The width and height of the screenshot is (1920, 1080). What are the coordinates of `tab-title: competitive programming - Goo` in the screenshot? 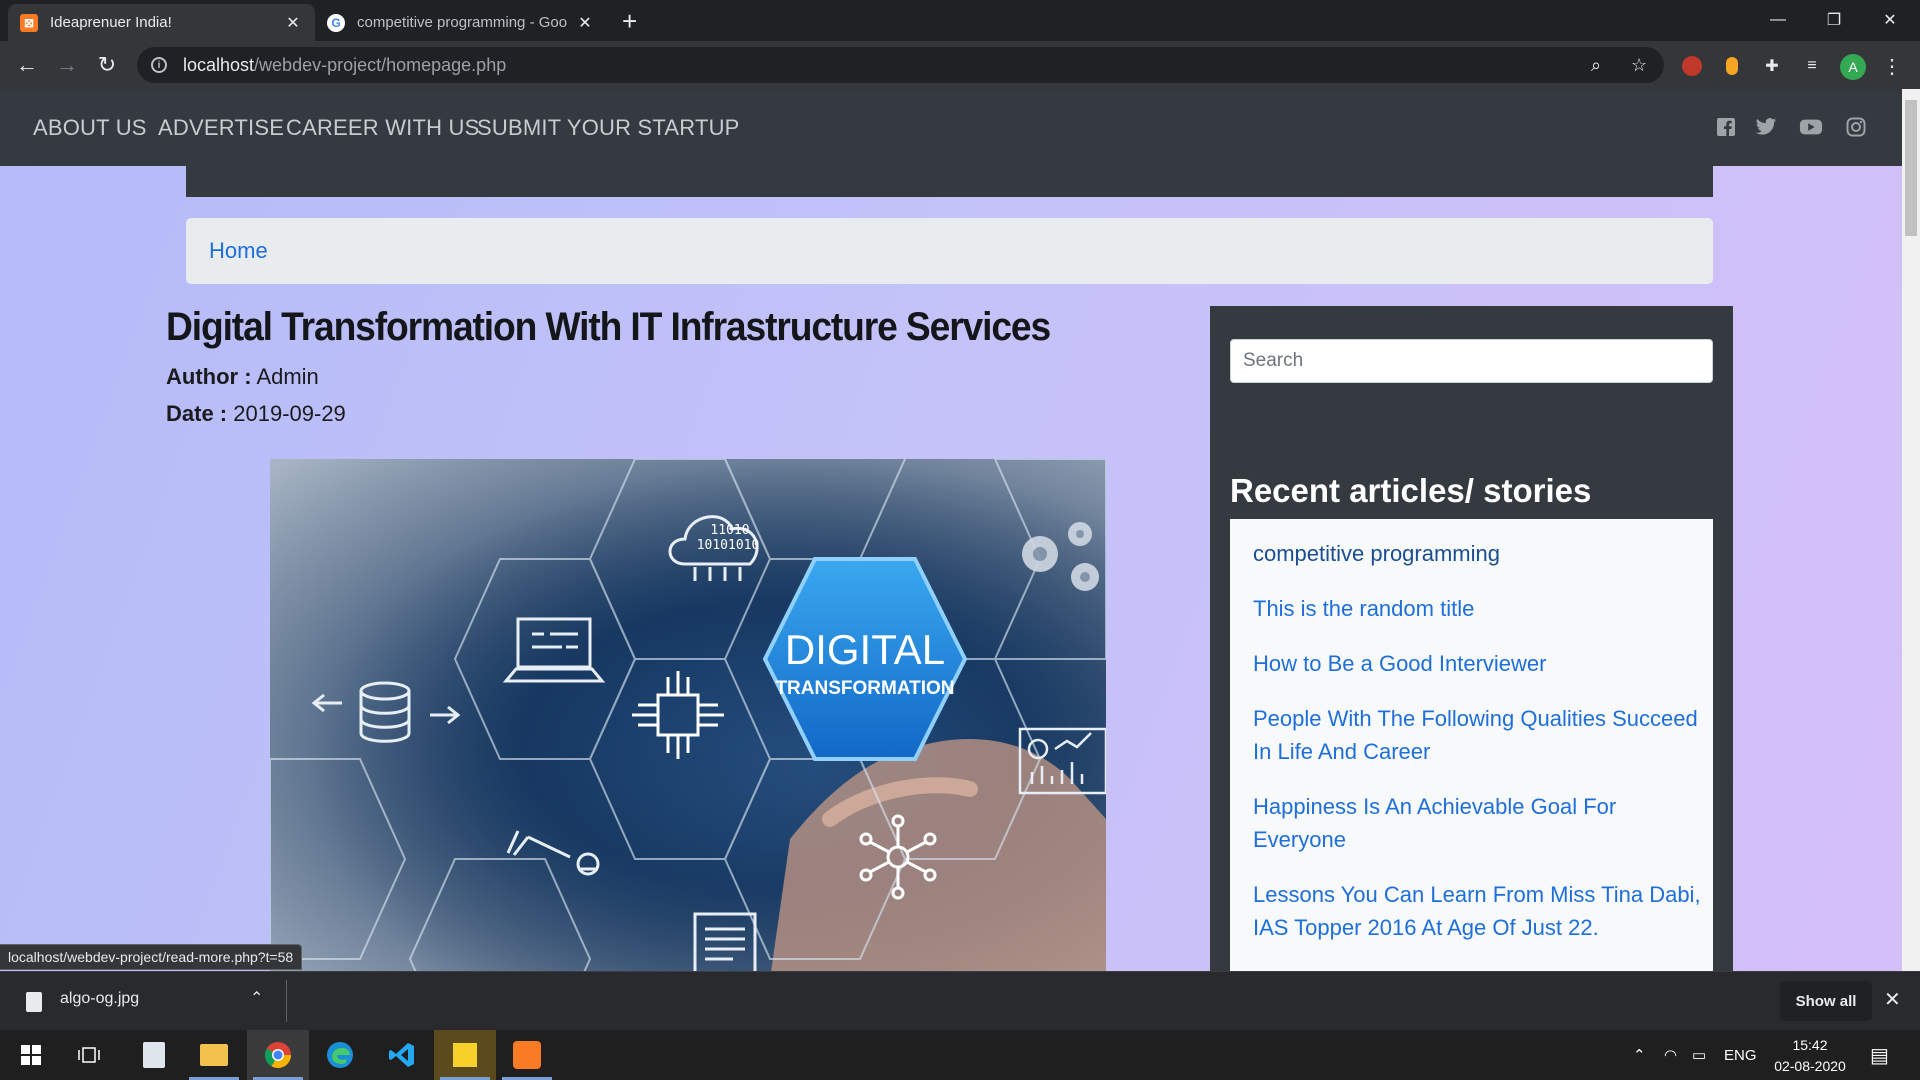 It's located at (462, 22).